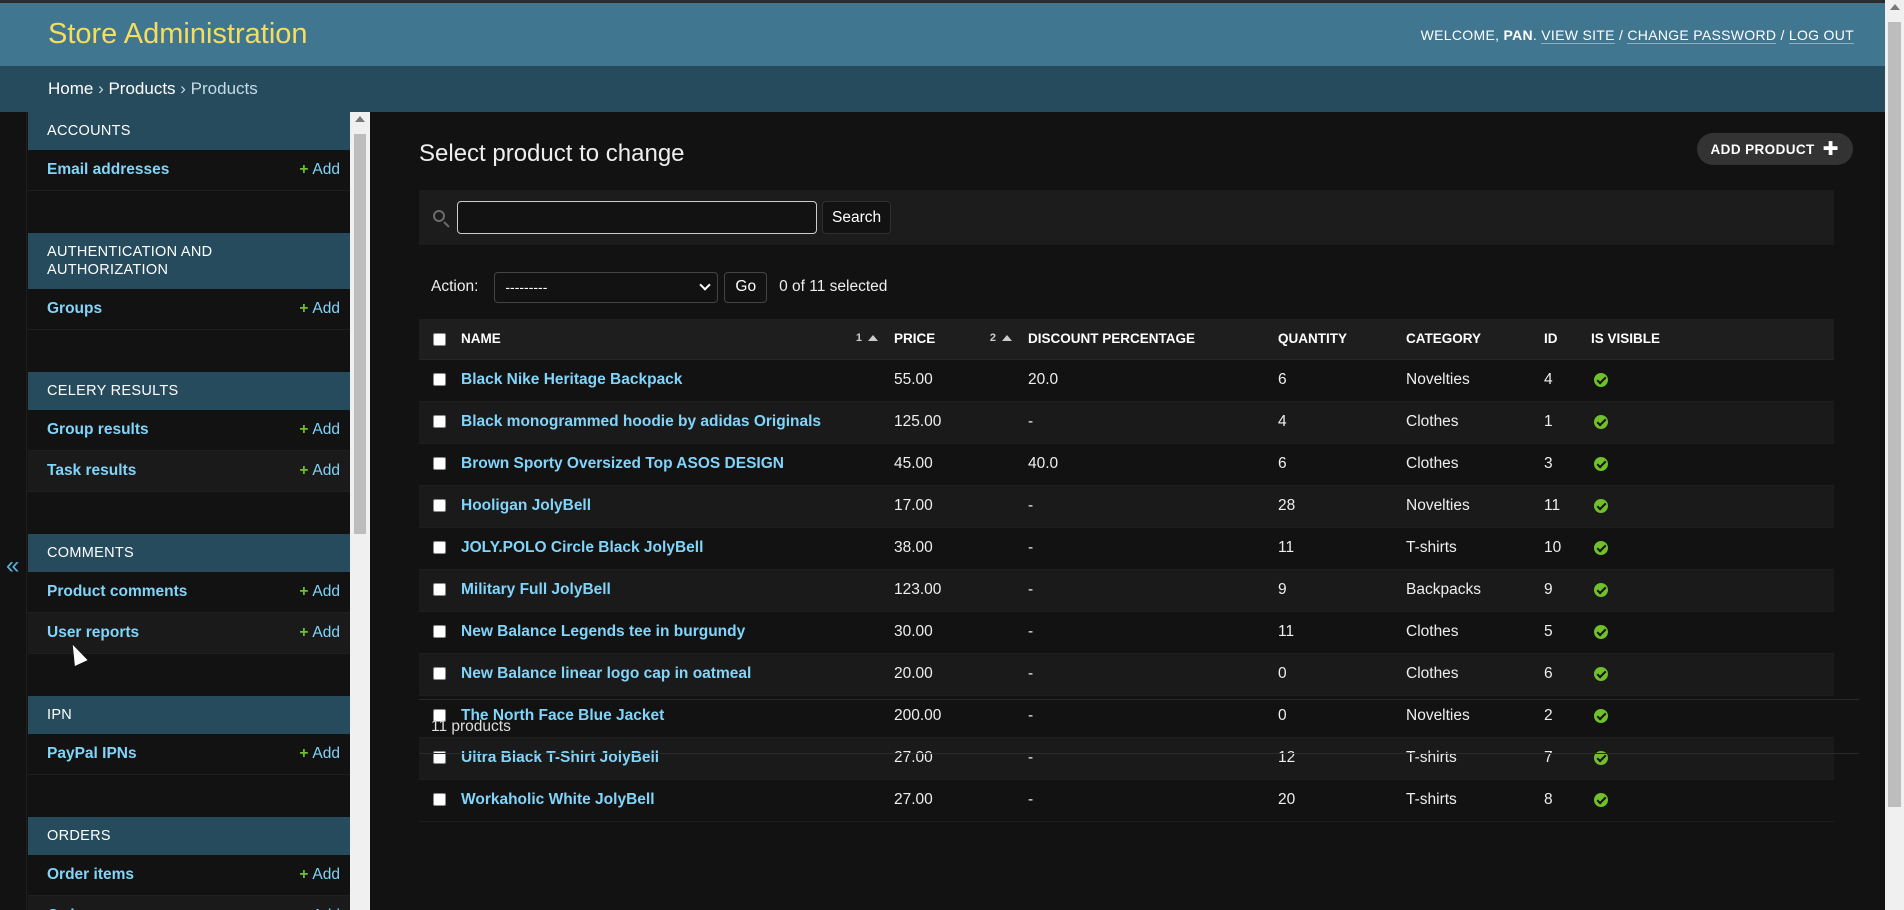  I want to click on search-input, so click(637, 217).